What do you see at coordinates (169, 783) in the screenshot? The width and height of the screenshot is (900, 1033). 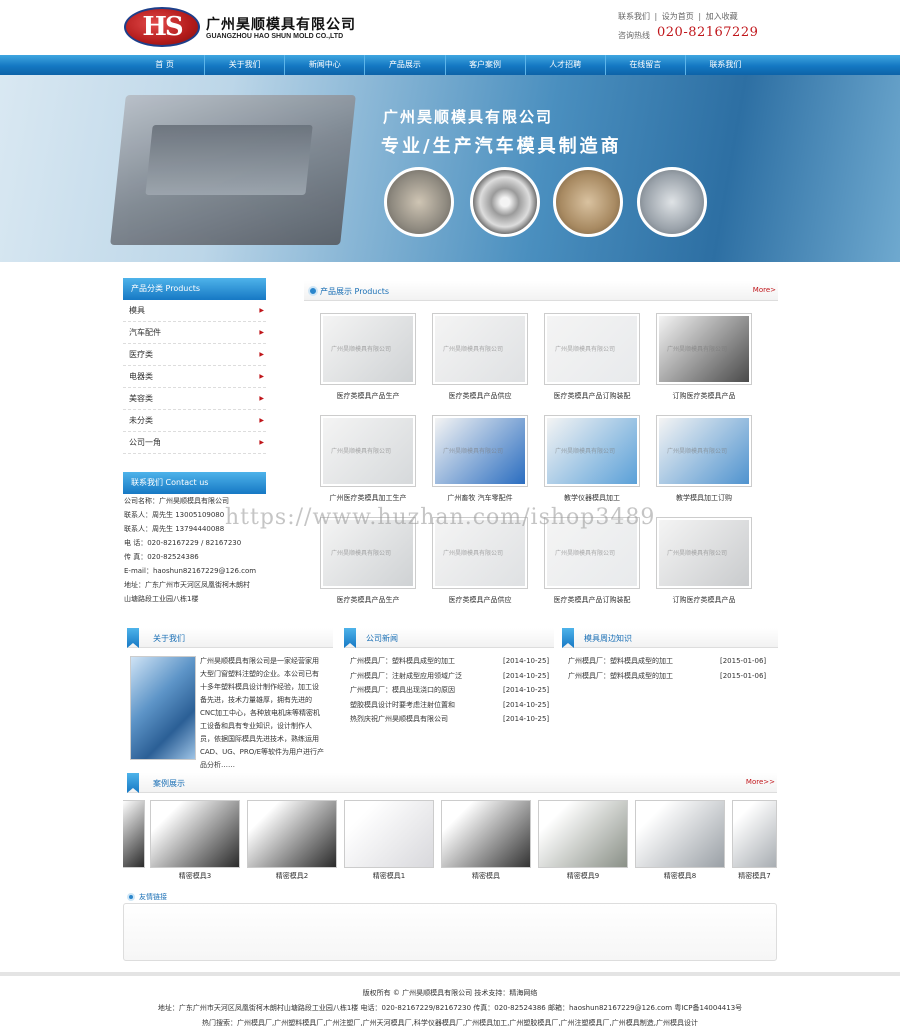 I see `cases-title: 案例展示` at bounding box center [169, 783].